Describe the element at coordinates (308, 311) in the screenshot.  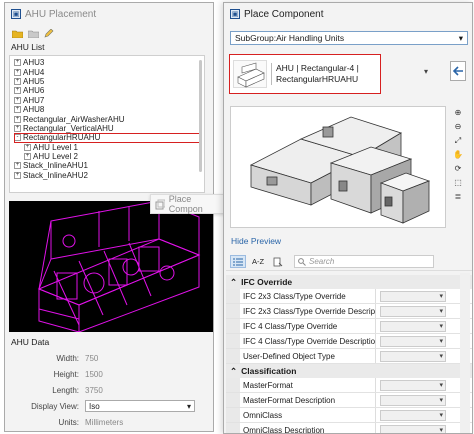
I see `property-name: IFC 2x3 Class/Type Override Description` at that location.